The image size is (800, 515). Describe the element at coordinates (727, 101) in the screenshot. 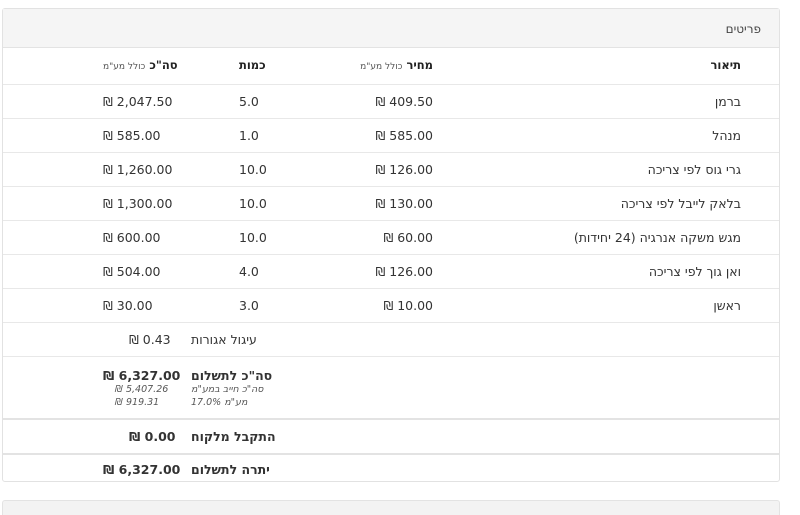

I see `item-description: ברמן` at that location.